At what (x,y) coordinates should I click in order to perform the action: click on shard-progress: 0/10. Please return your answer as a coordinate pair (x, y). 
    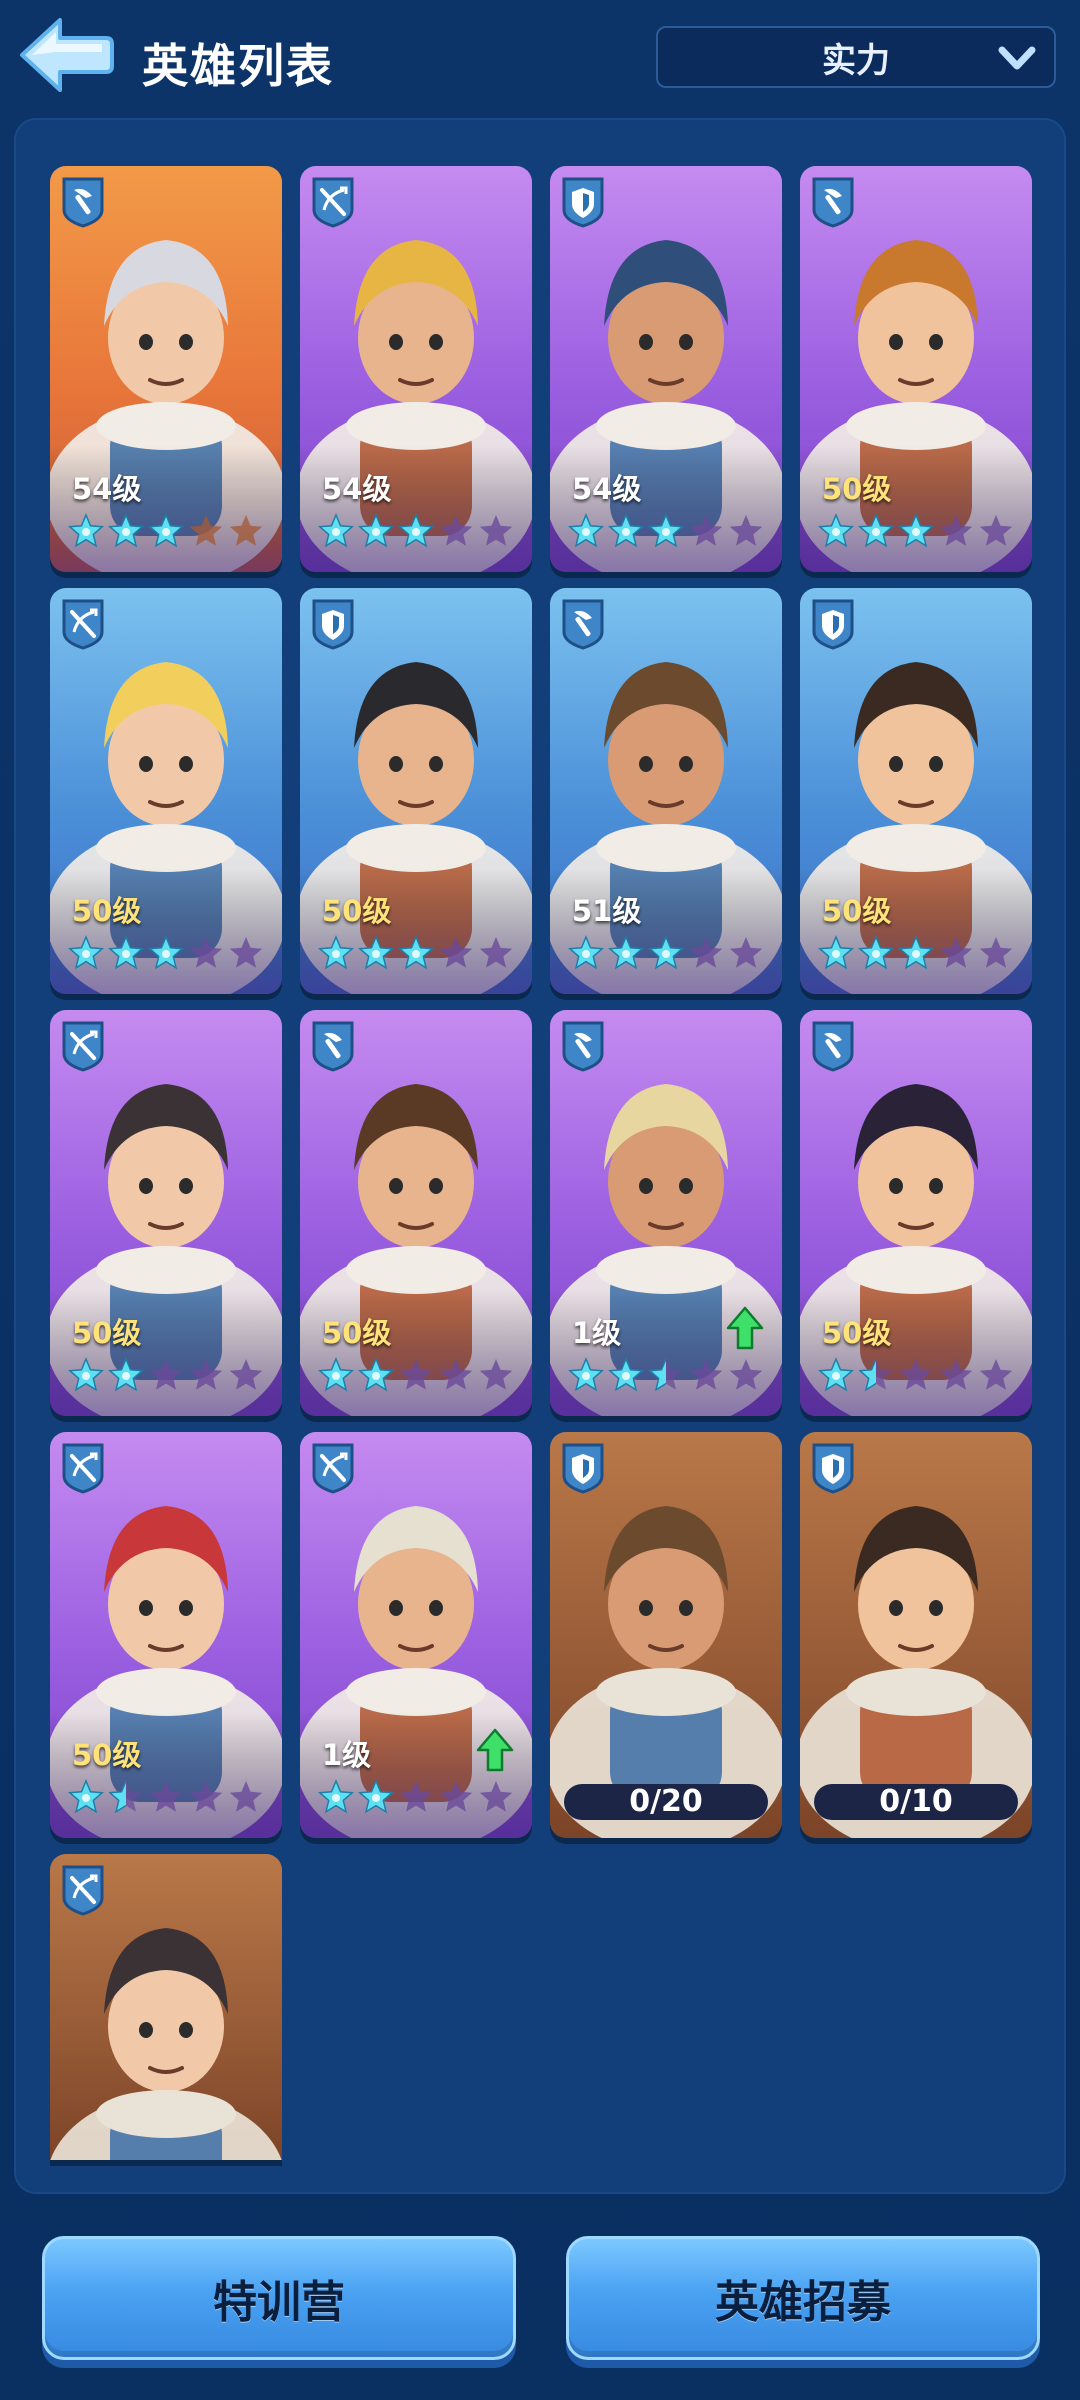
    Looking at the image, I should click on (916, 1802).